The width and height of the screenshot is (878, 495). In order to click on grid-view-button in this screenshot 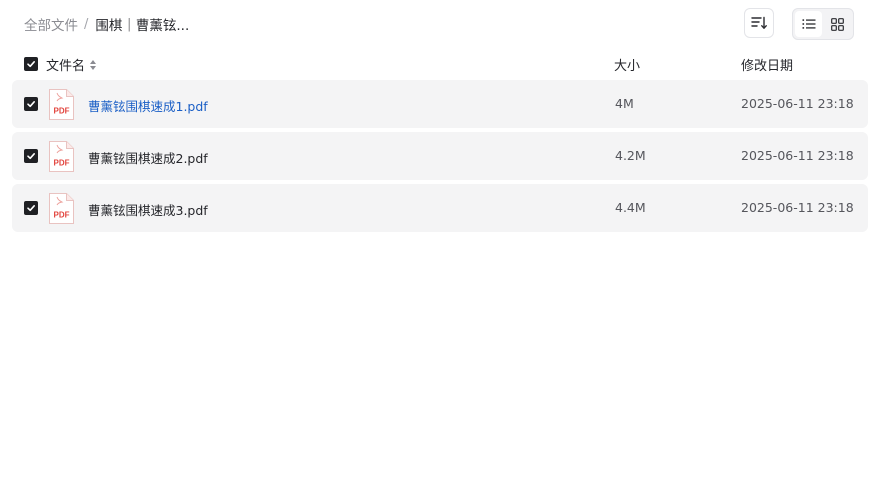, I will do `click(837, 24)`.